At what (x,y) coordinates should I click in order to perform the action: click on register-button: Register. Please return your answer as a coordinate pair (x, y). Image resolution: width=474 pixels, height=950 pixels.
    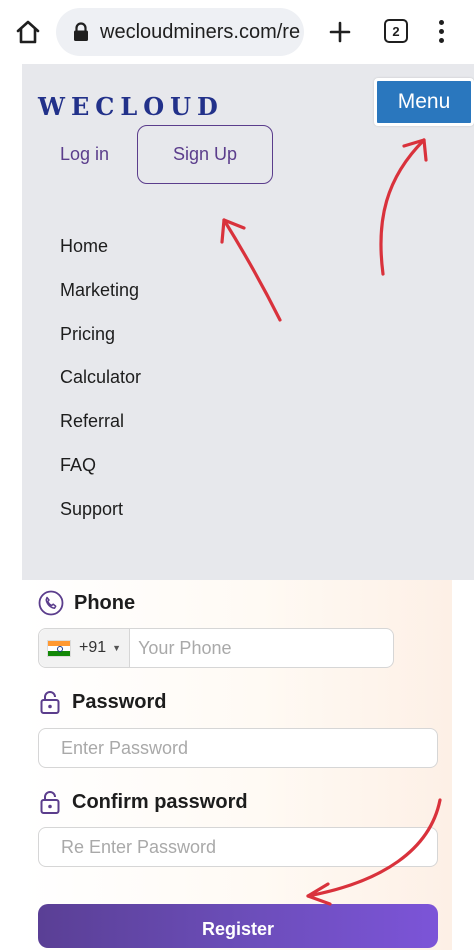
    Looking at the image, I should click on (238, 926).